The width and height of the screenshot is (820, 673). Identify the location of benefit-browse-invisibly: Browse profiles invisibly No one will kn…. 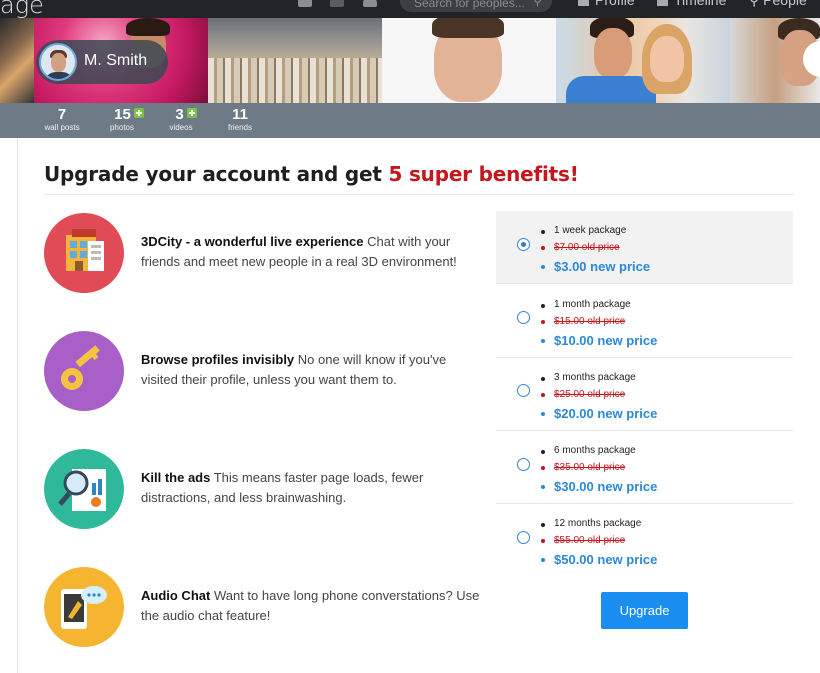
(294, 369).